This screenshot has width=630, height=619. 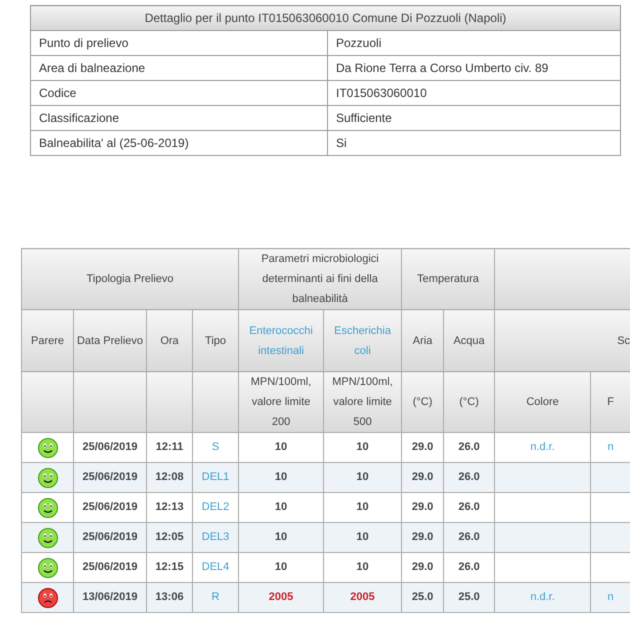 I want to click on type-link: R, so click(x=216, y=597).